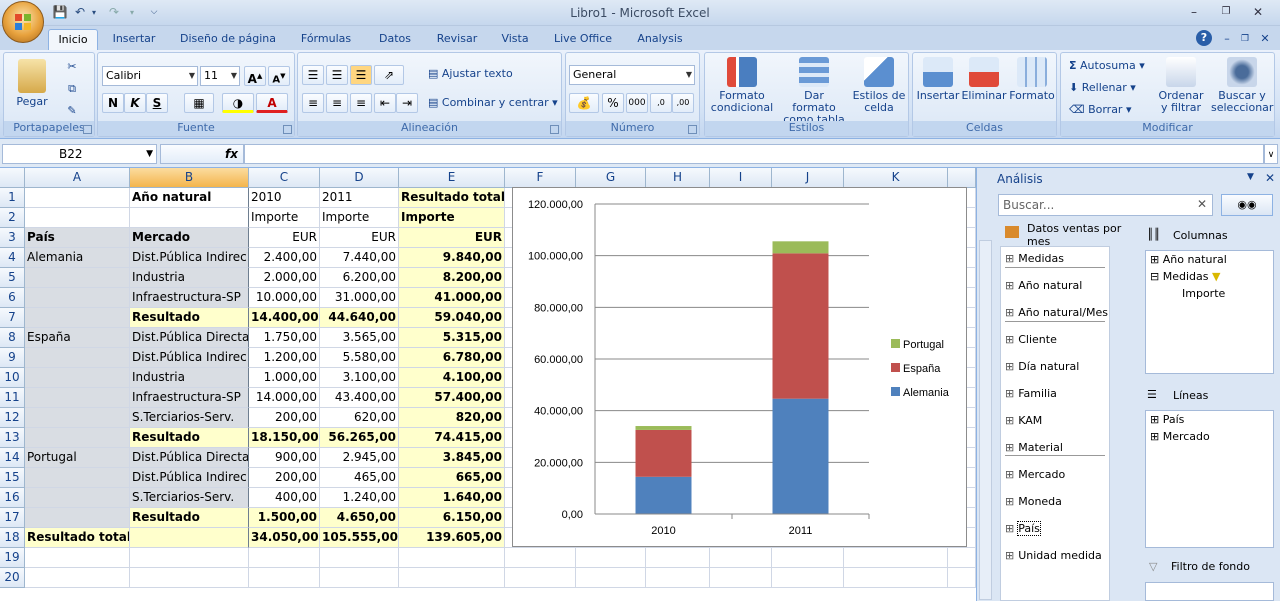 The image size is (1280, 601). What do you see at coordinates (683, 103) in the screenshot?
I see `decrease-decimal-button: ,00` at bounding box center [683, 103].